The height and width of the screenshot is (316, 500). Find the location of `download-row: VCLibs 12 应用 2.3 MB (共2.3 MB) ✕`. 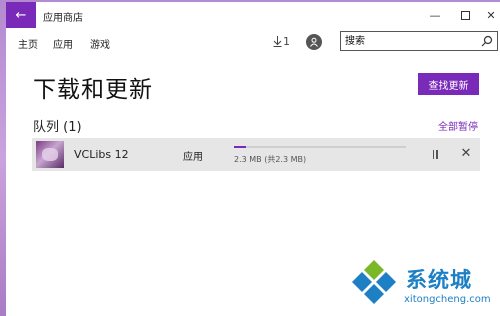

download-row: VCLibs 12 应用 2.3 MB (共2.3 MB) ✕ is located at coordinates (256, 154).